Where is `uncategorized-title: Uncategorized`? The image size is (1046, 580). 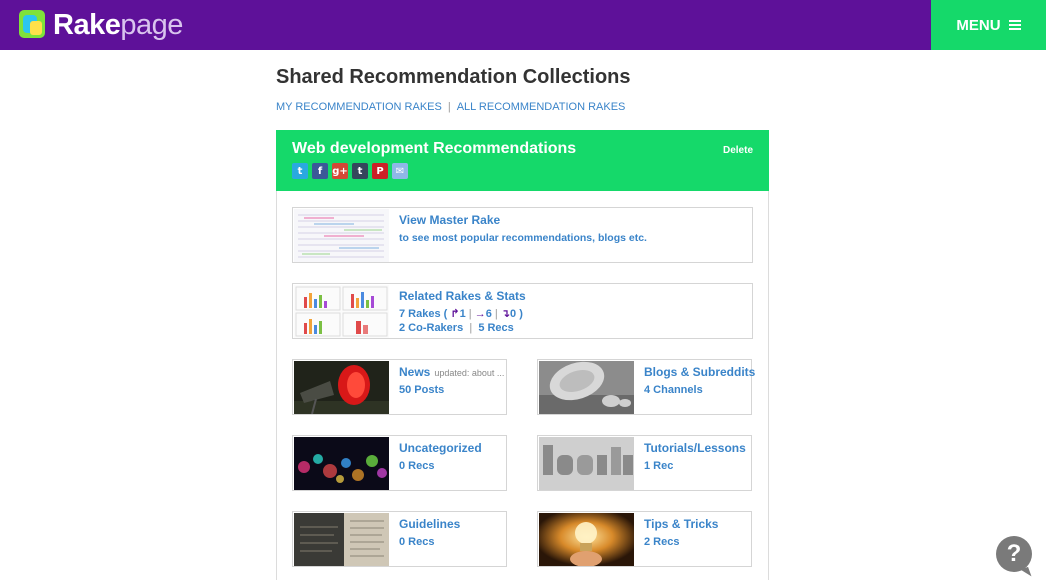
uncategorized-title: Uncategorized is located at coordinates (440, 448).